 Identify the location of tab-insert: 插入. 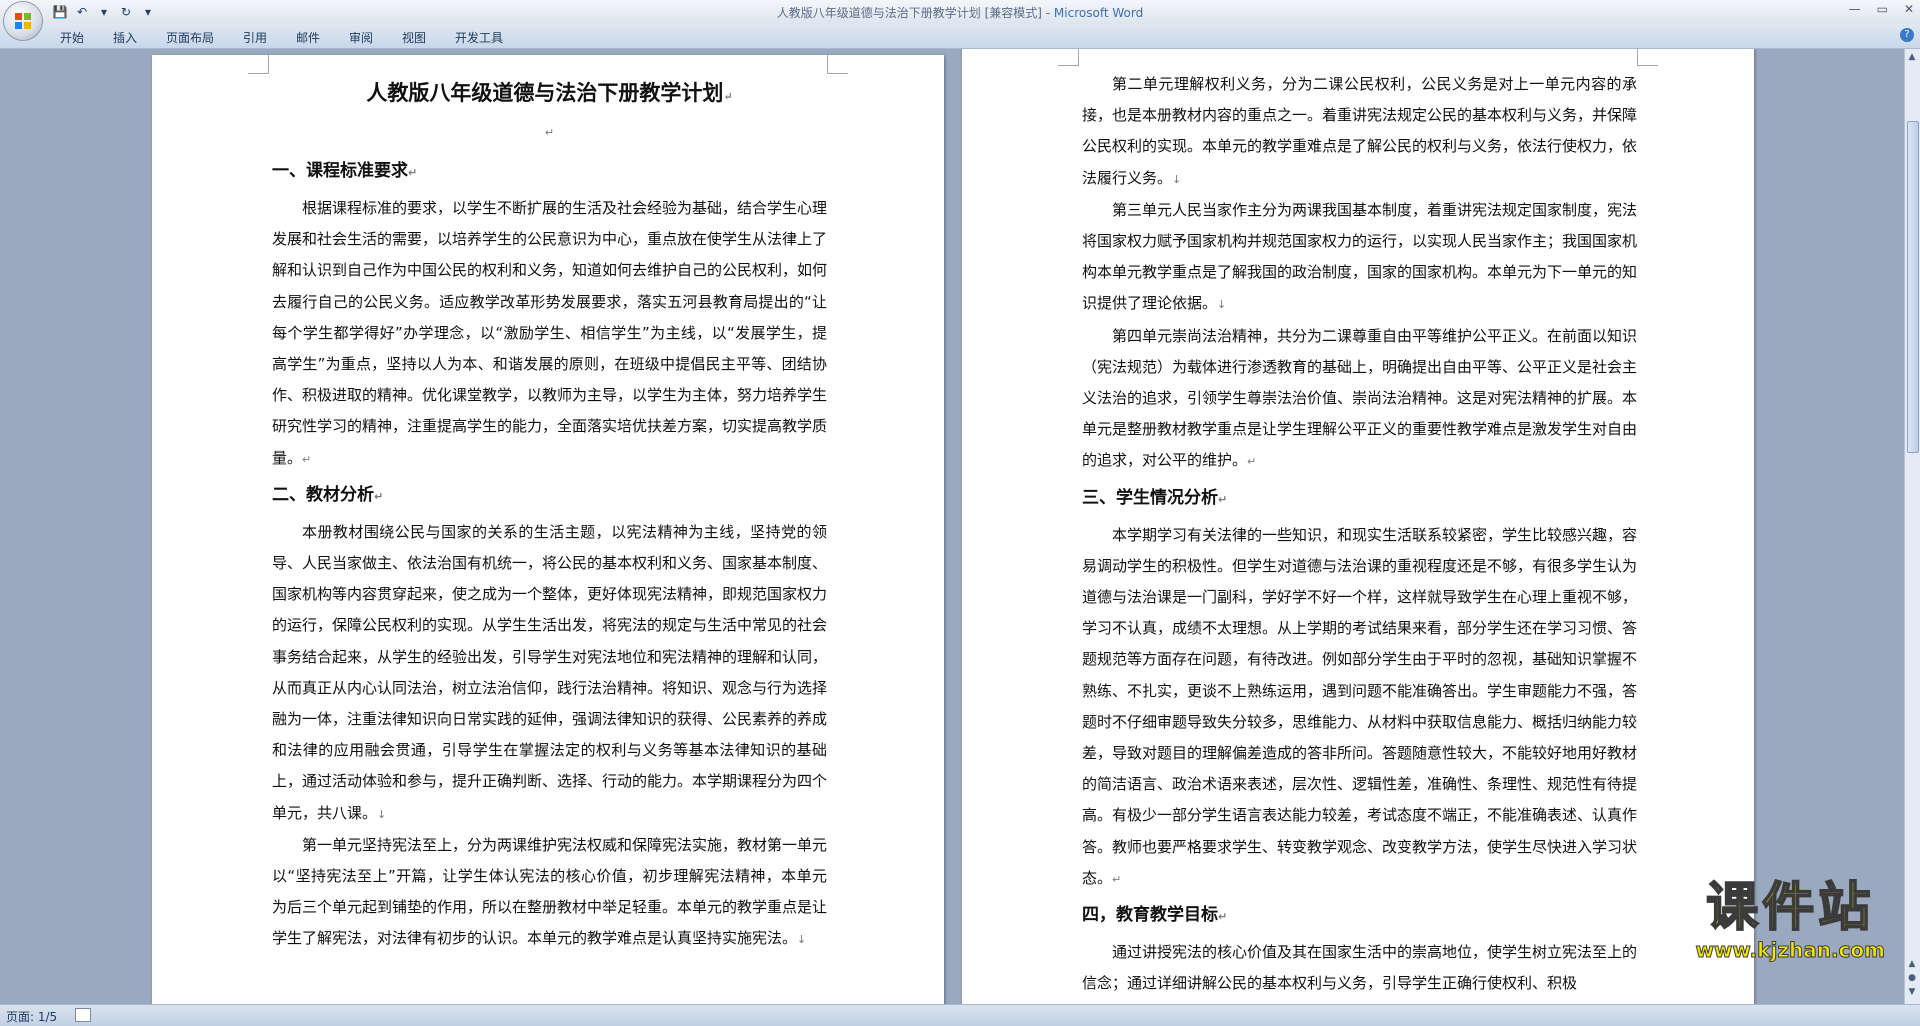
(125, 37).